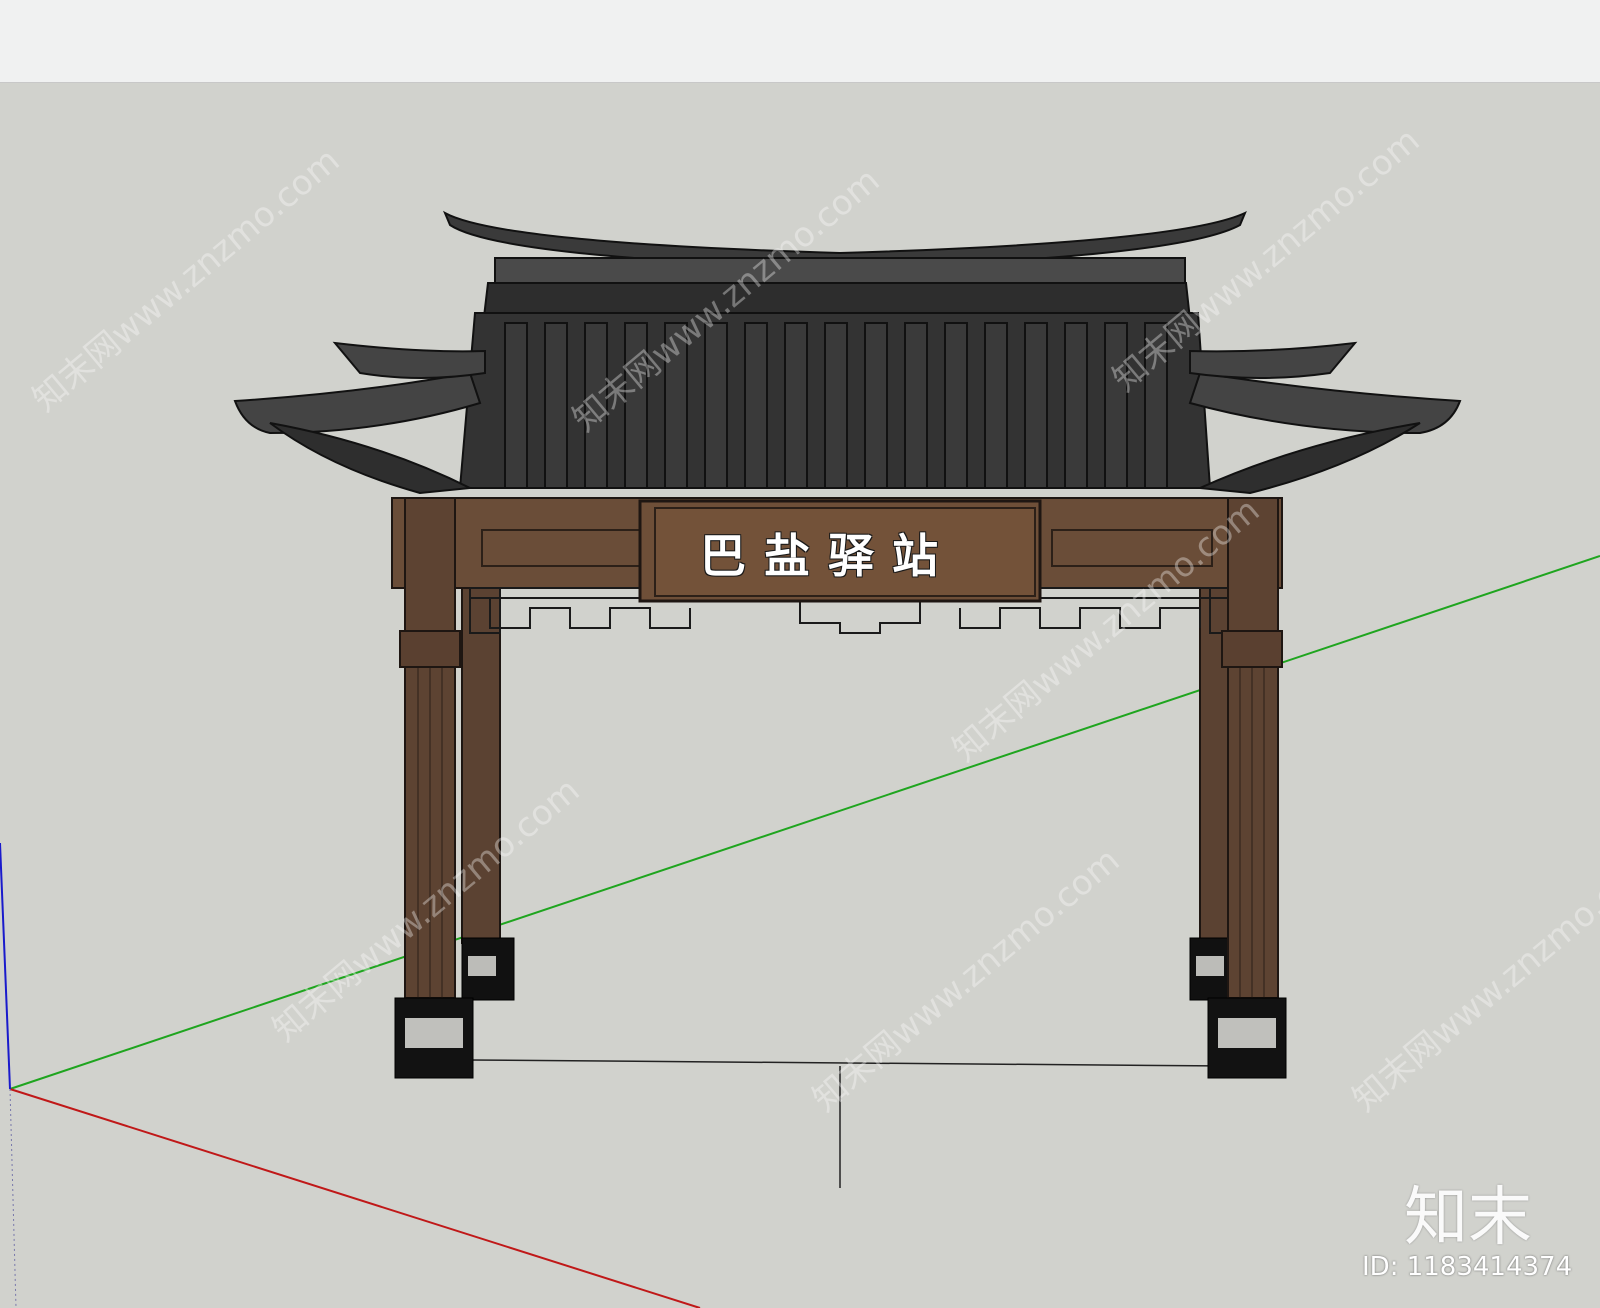  I want to click on brand-id-label: ID: 1183414374, so click(1467, 1267).